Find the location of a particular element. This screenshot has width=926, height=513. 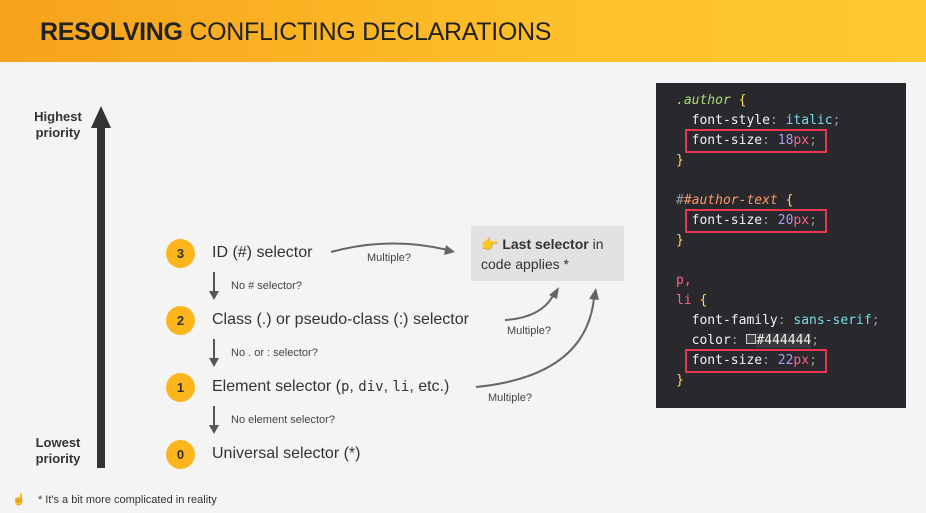

value: #444444 is located at coordinates (784, 340).